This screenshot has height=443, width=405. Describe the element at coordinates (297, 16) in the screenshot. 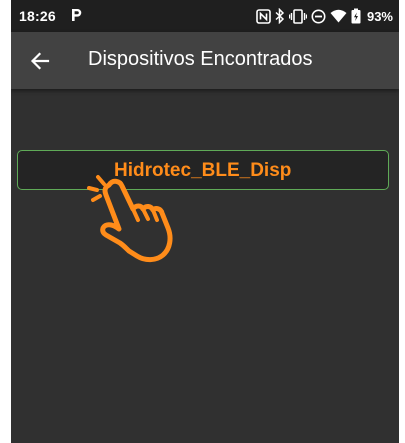

I see `vibrate-icon` at that location.